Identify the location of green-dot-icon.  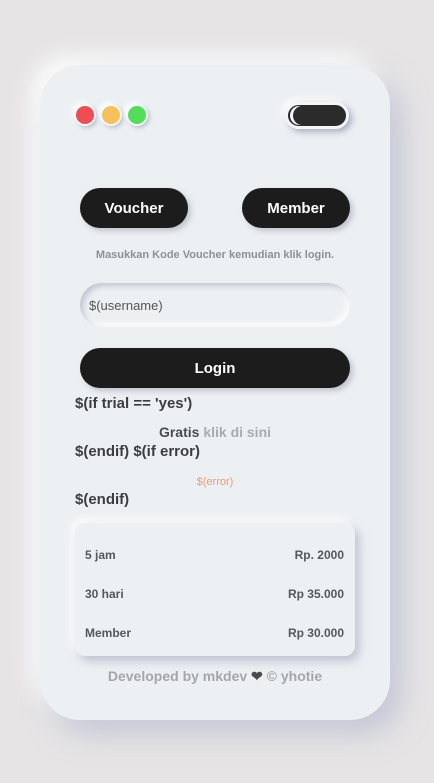
(137, 115).